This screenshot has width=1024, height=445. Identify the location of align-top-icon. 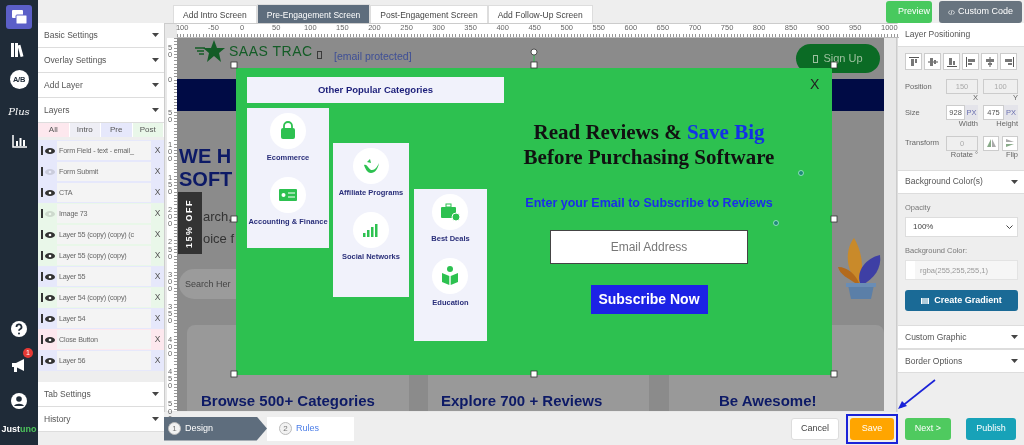
(913, 61).